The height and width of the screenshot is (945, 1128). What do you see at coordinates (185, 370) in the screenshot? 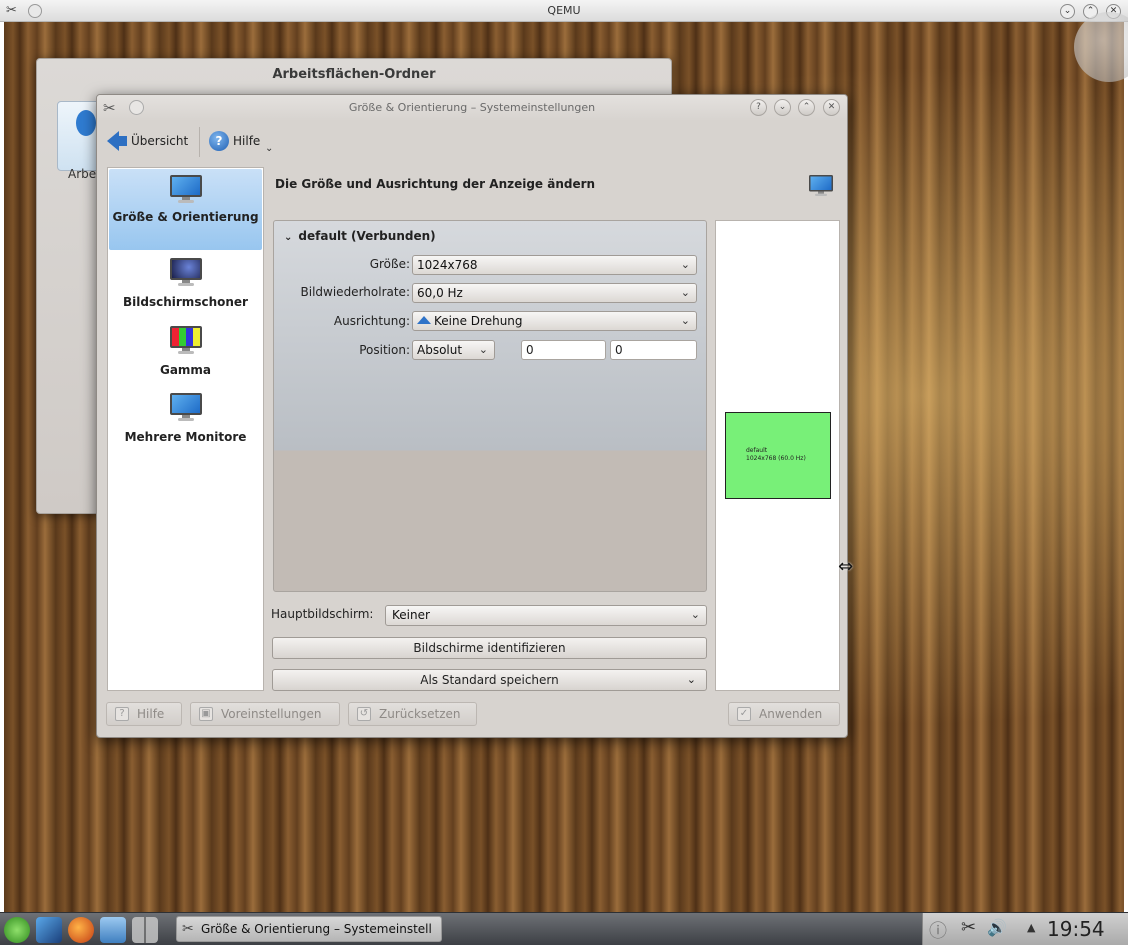
I see `category-label: Gamma` at bounding box center [185, 370].